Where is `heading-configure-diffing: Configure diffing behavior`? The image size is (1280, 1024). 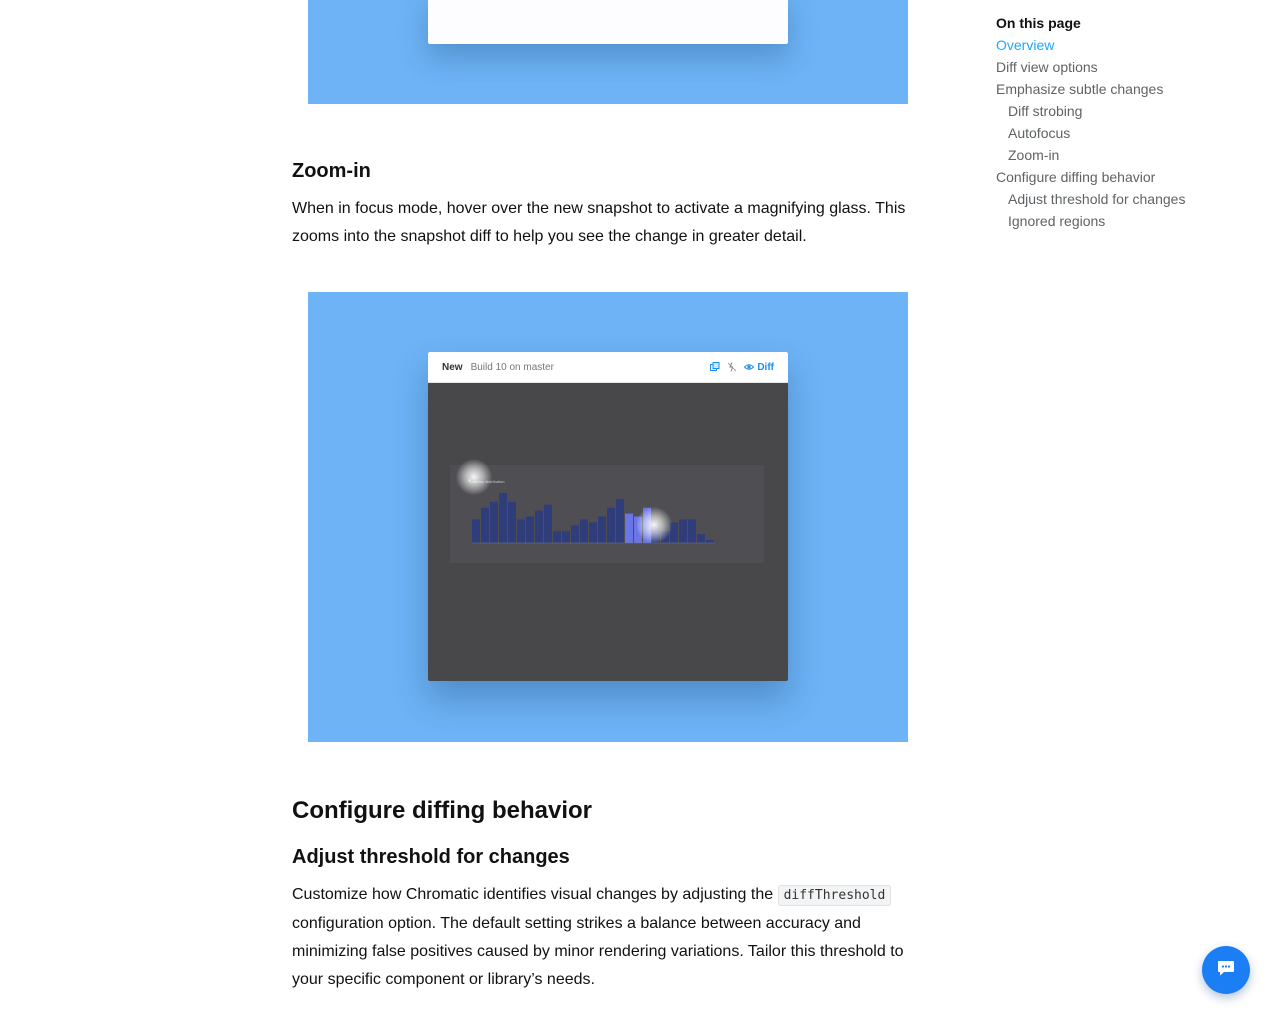 heading-configure-diffing: Configure diffing behavior is located at coordinates (442, 810).